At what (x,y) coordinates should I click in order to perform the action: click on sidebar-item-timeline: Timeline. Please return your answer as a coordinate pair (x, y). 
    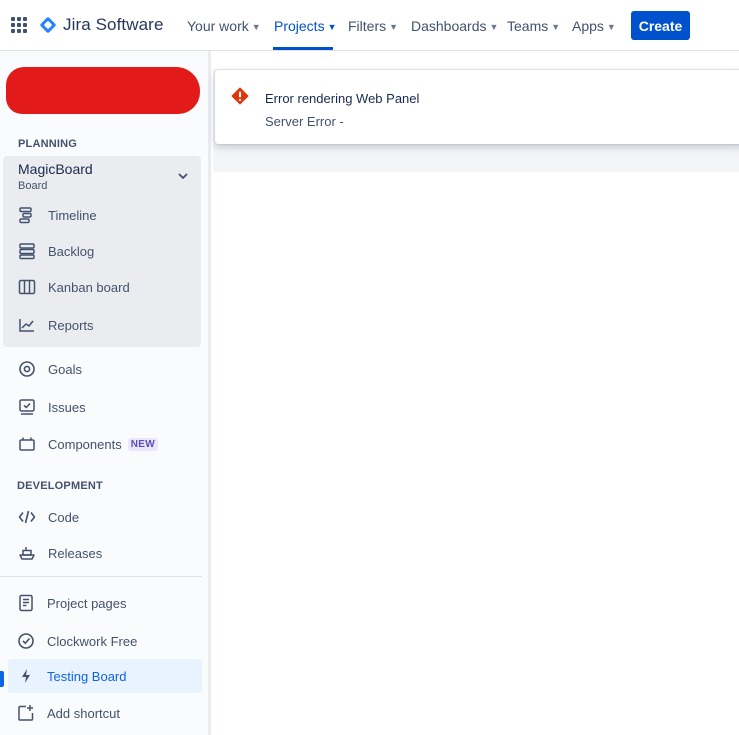
    Looking at the image, I should click on (107, 215).